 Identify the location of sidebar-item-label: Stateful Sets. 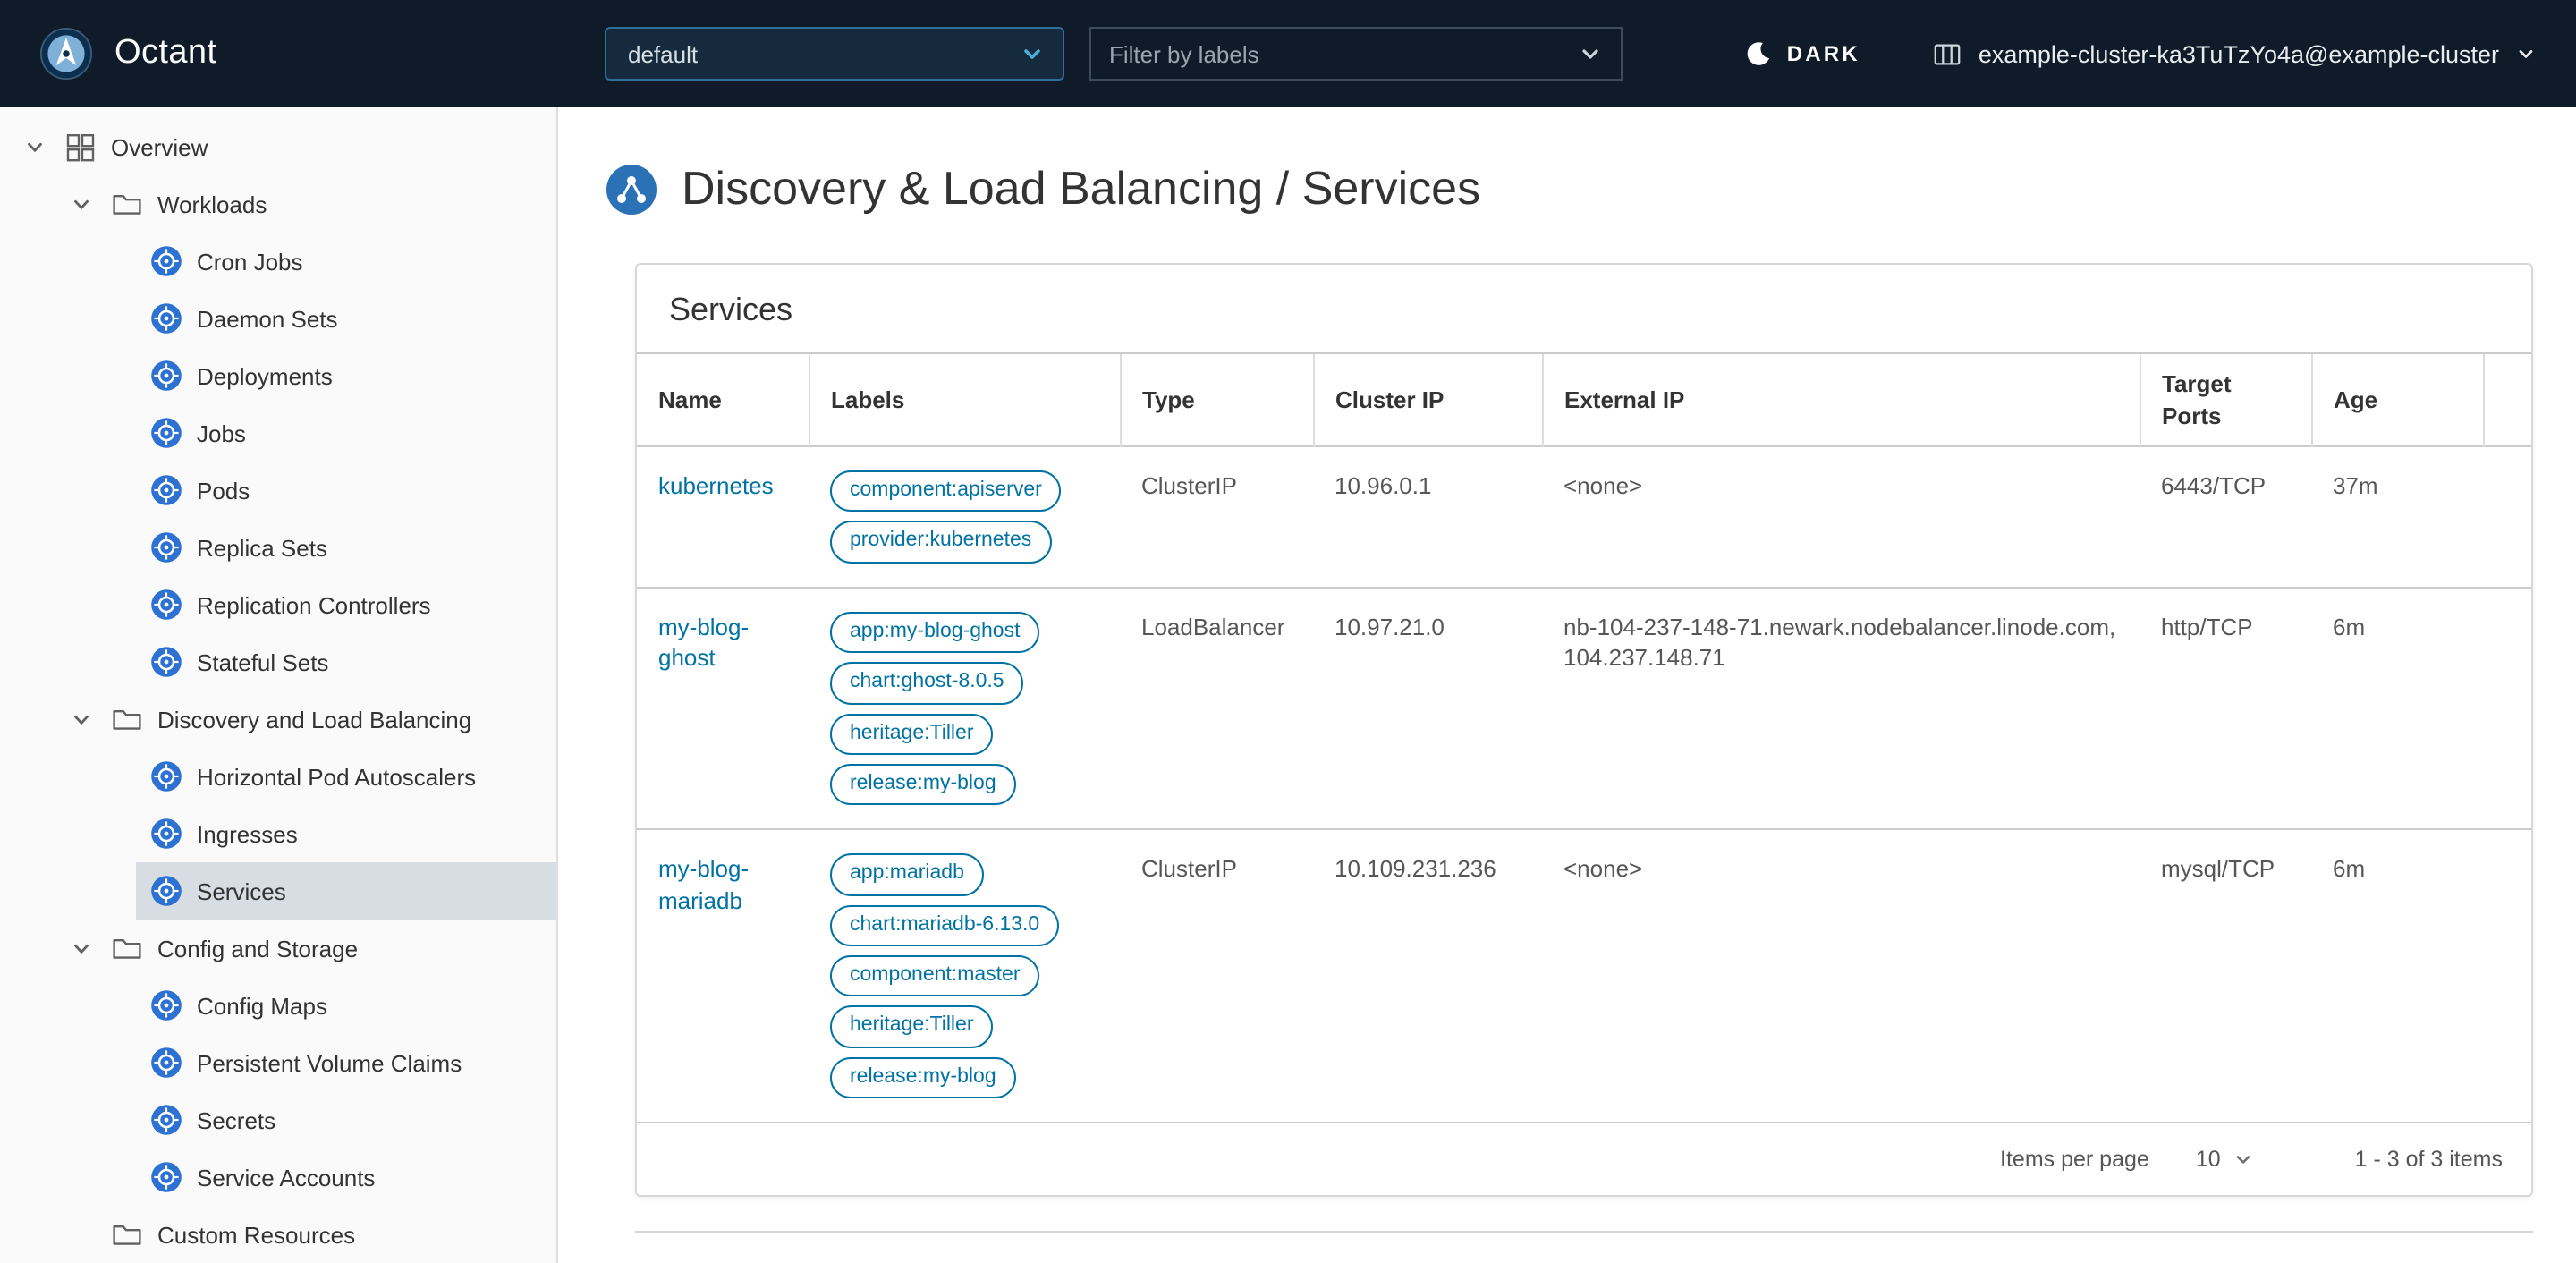
(263, 661).